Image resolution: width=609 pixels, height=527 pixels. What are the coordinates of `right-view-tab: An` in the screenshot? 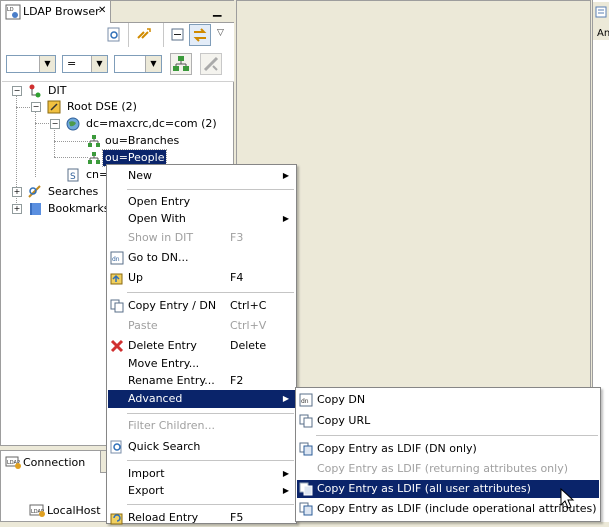 It's located at (601, 21).